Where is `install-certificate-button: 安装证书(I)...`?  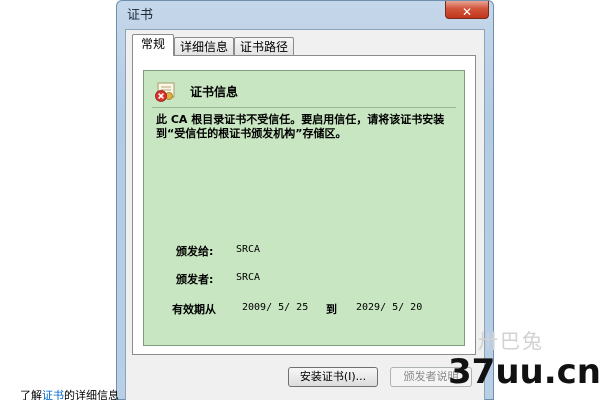
install-certificate-button: 安装证书(I)... is located at coordinates (333, 377).